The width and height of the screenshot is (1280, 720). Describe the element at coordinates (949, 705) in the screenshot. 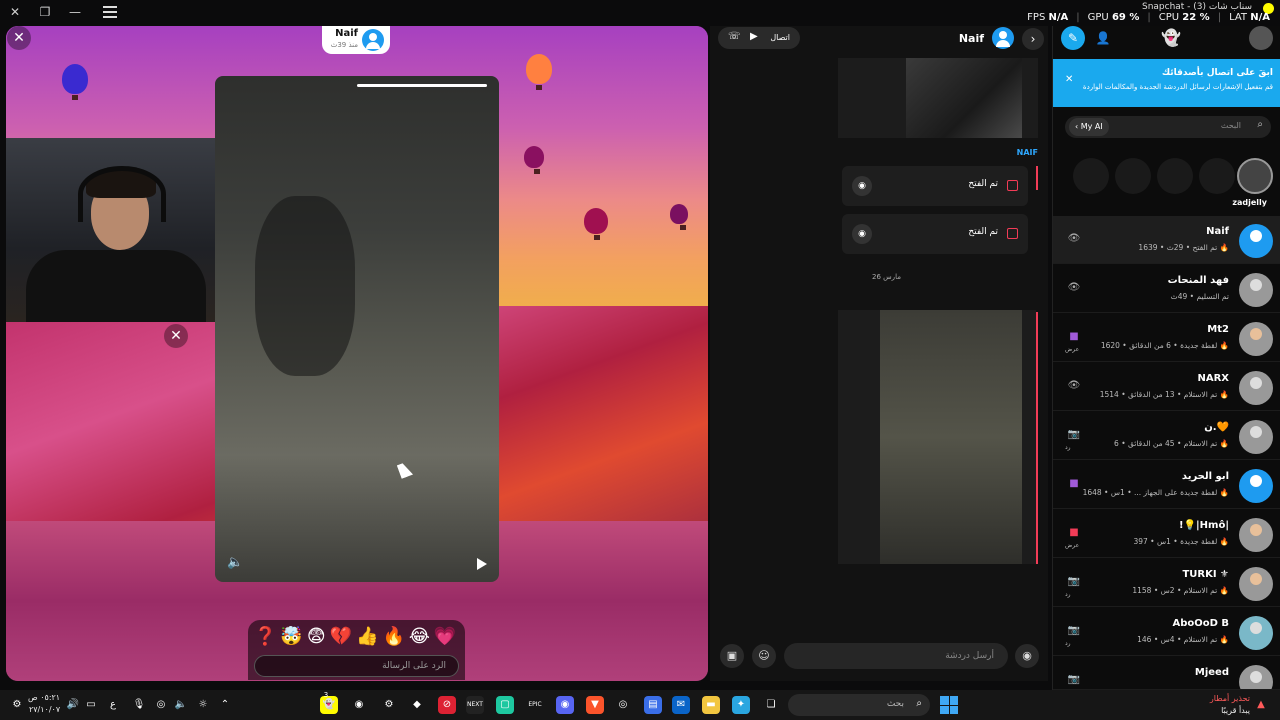

I see `windows-start-icon` at that location.